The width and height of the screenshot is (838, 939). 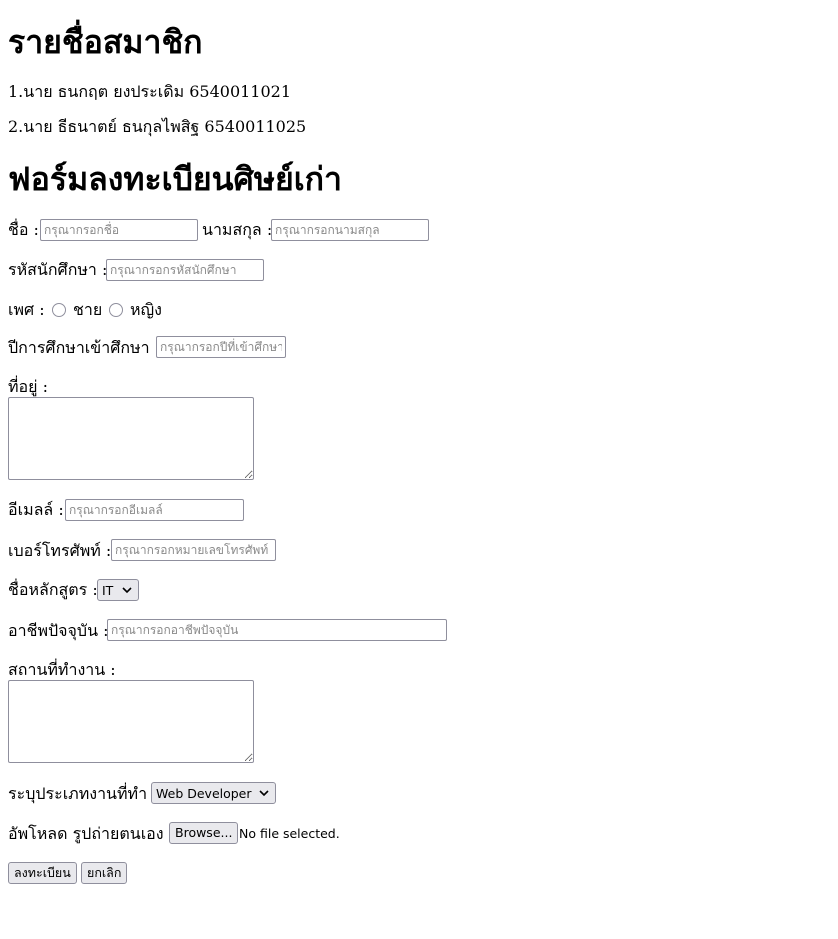 I want to click on entry-year-input, so click(x=221, y=347).